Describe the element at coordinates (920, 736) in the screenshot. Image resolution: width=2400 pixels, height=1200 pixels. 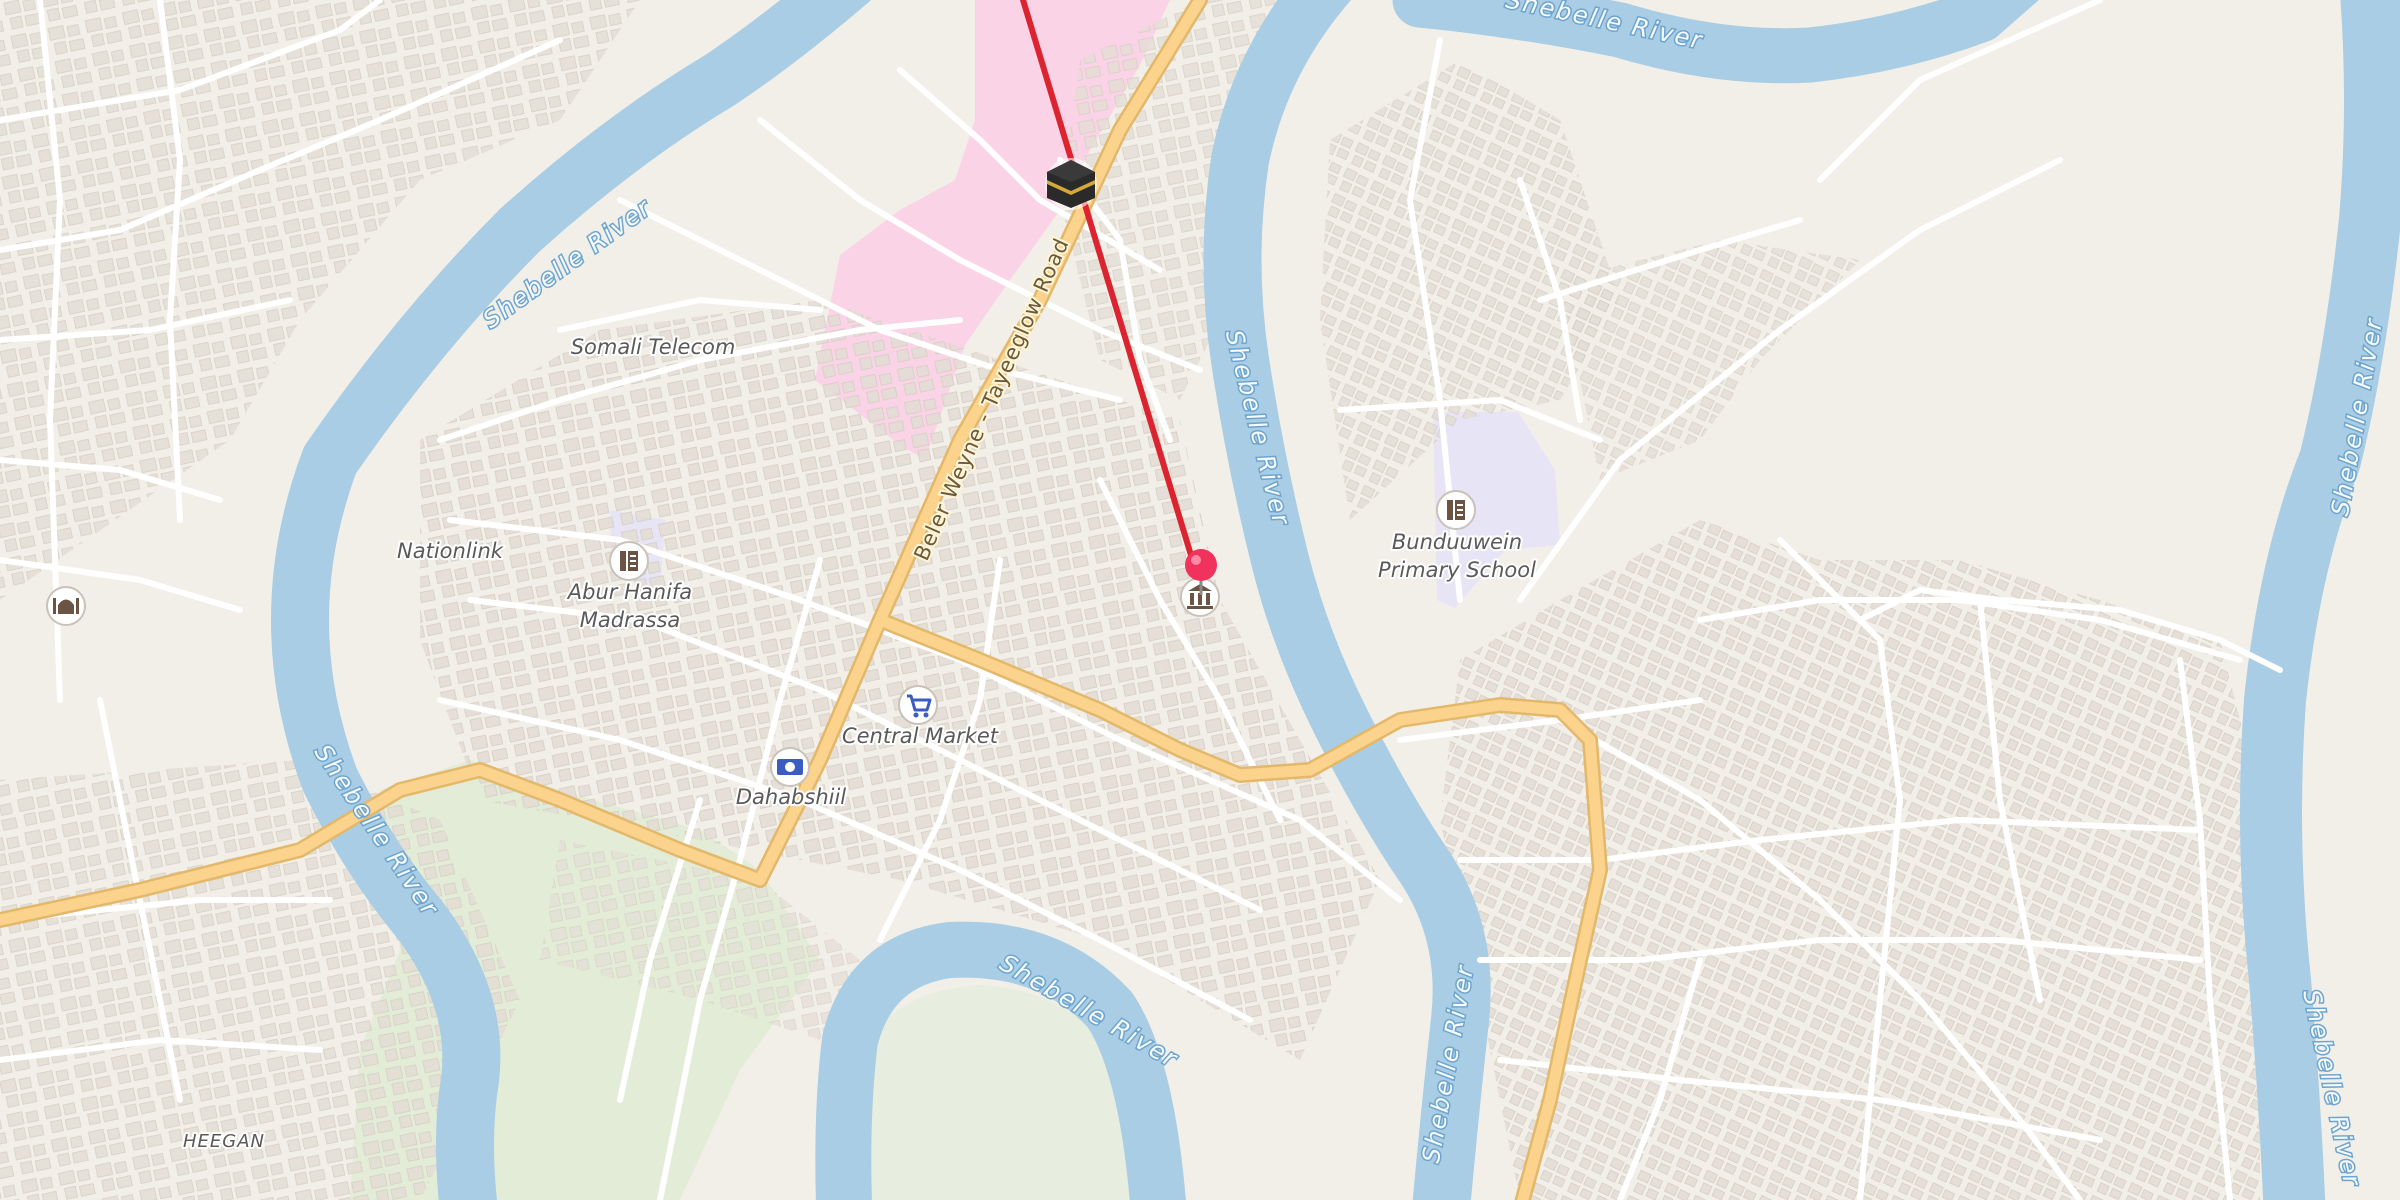
I see `label-central-market: Central Market` at that location.